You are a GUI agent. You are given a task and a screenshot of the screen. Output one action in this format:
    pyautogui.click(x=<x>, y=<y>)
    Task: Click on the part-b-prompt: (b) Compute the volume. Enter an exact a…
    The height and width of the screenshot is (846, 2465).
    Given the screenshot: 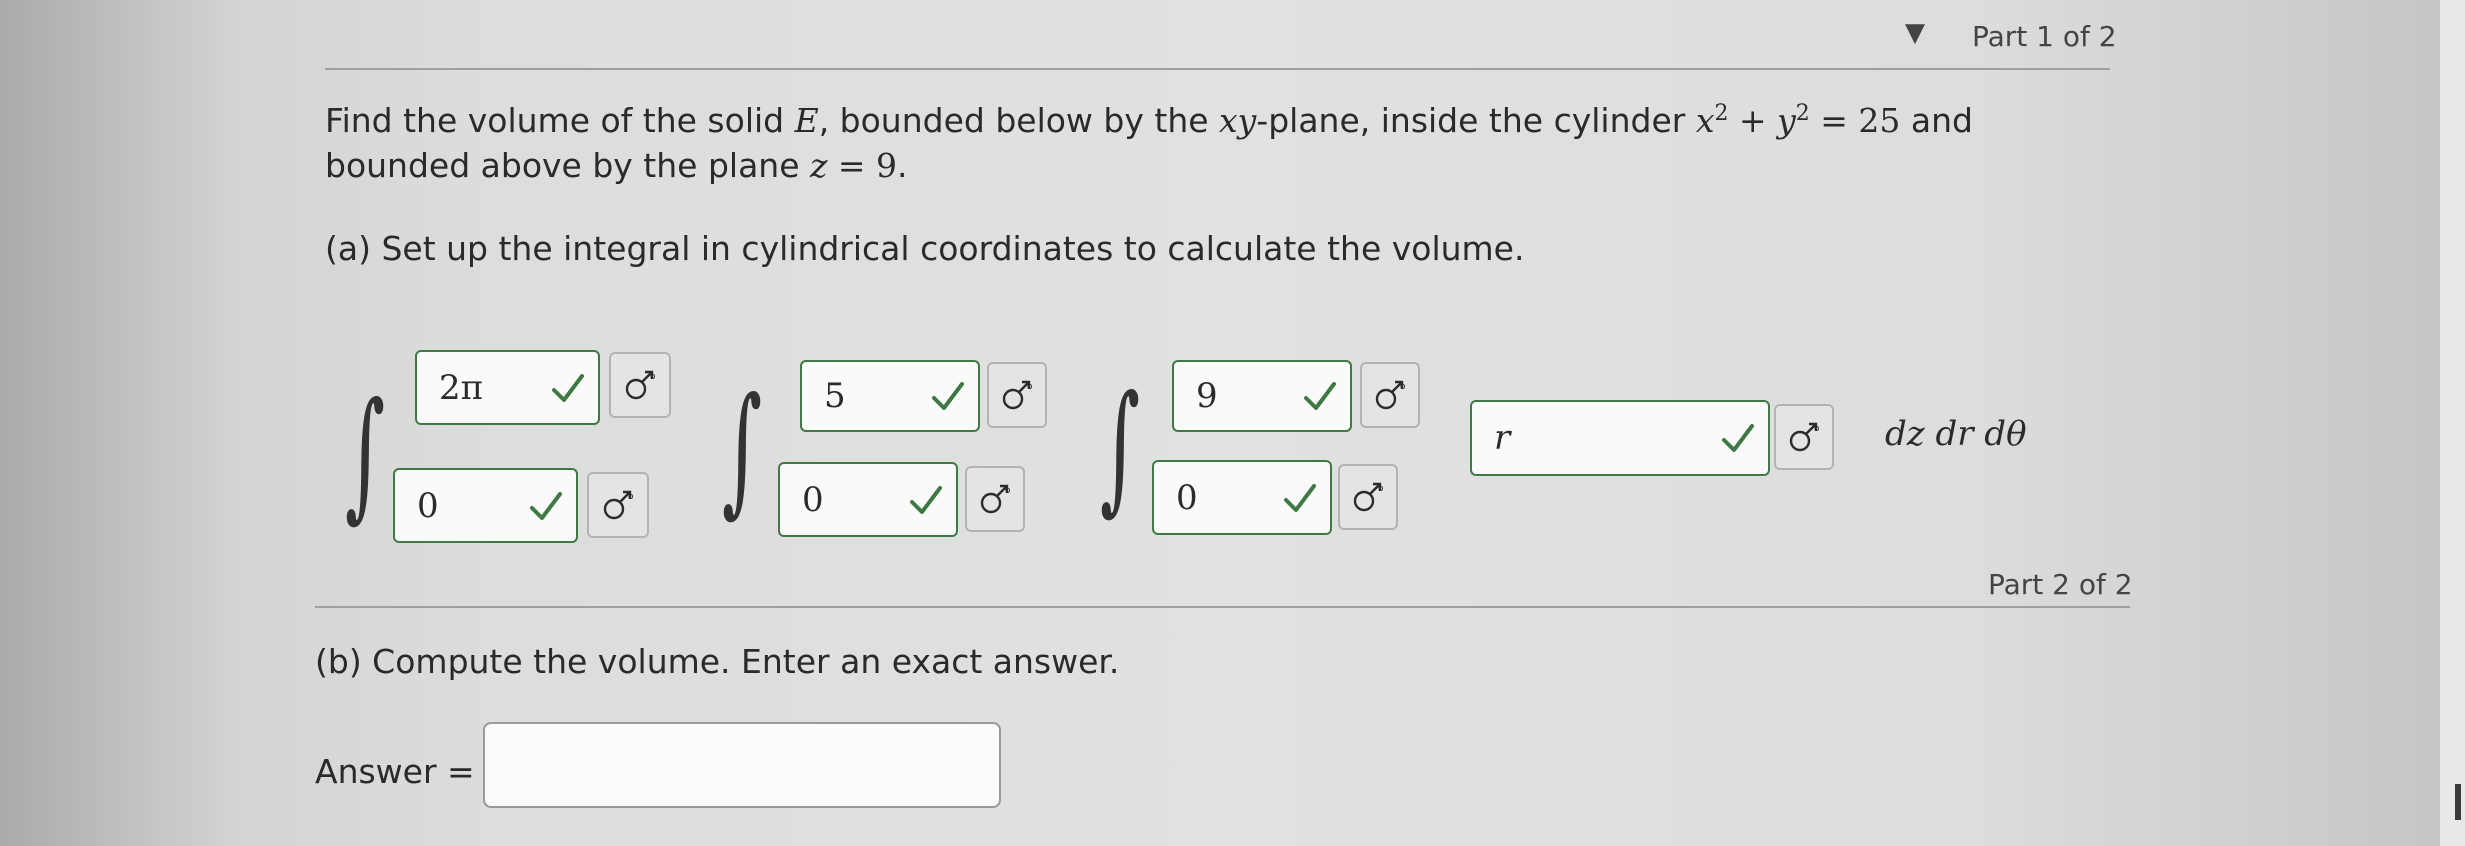 What is the action you would take?
    pyautogui.click(x=717, y=661)
    